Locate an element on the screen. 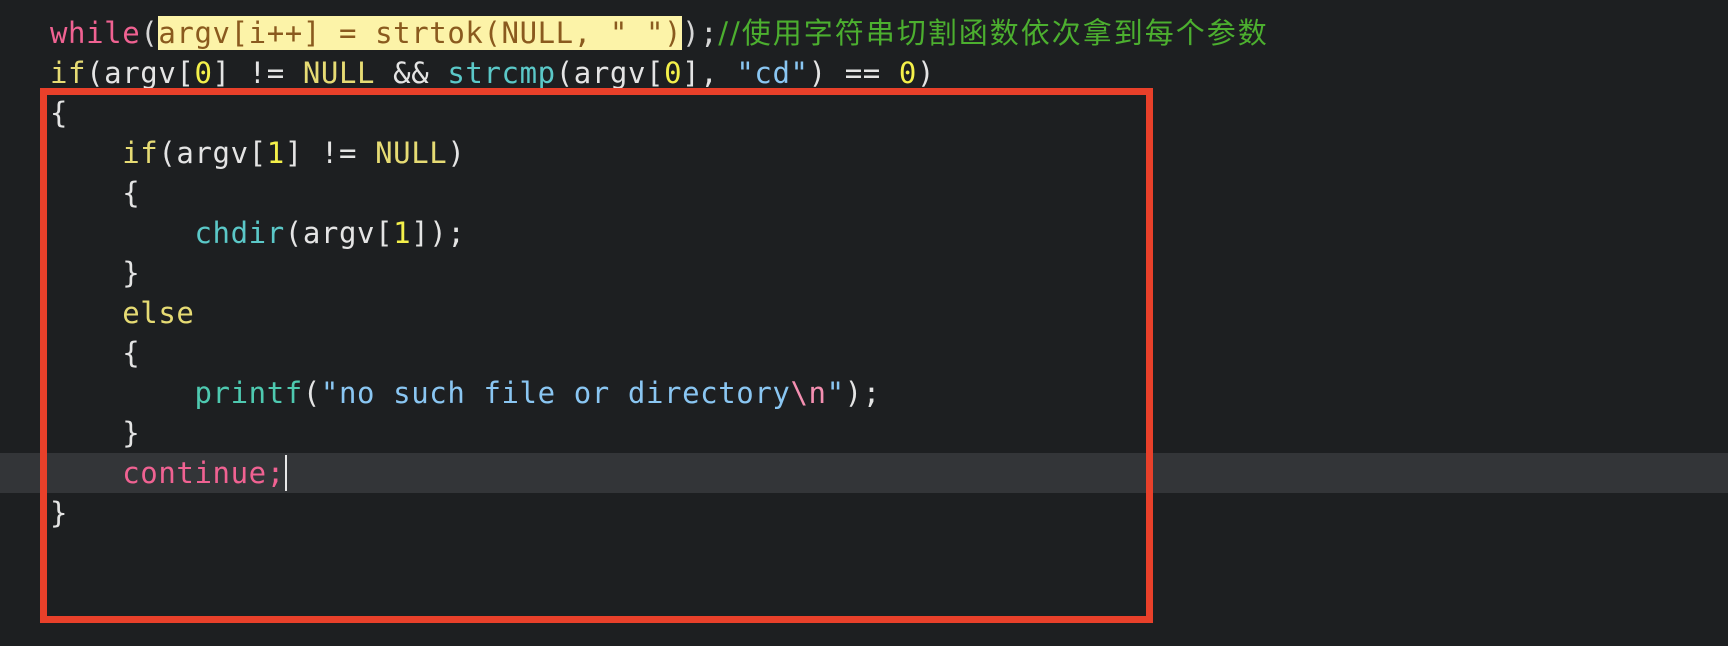  line-if-argv1-seg-3: 1 is located at coordinates (275, 153).